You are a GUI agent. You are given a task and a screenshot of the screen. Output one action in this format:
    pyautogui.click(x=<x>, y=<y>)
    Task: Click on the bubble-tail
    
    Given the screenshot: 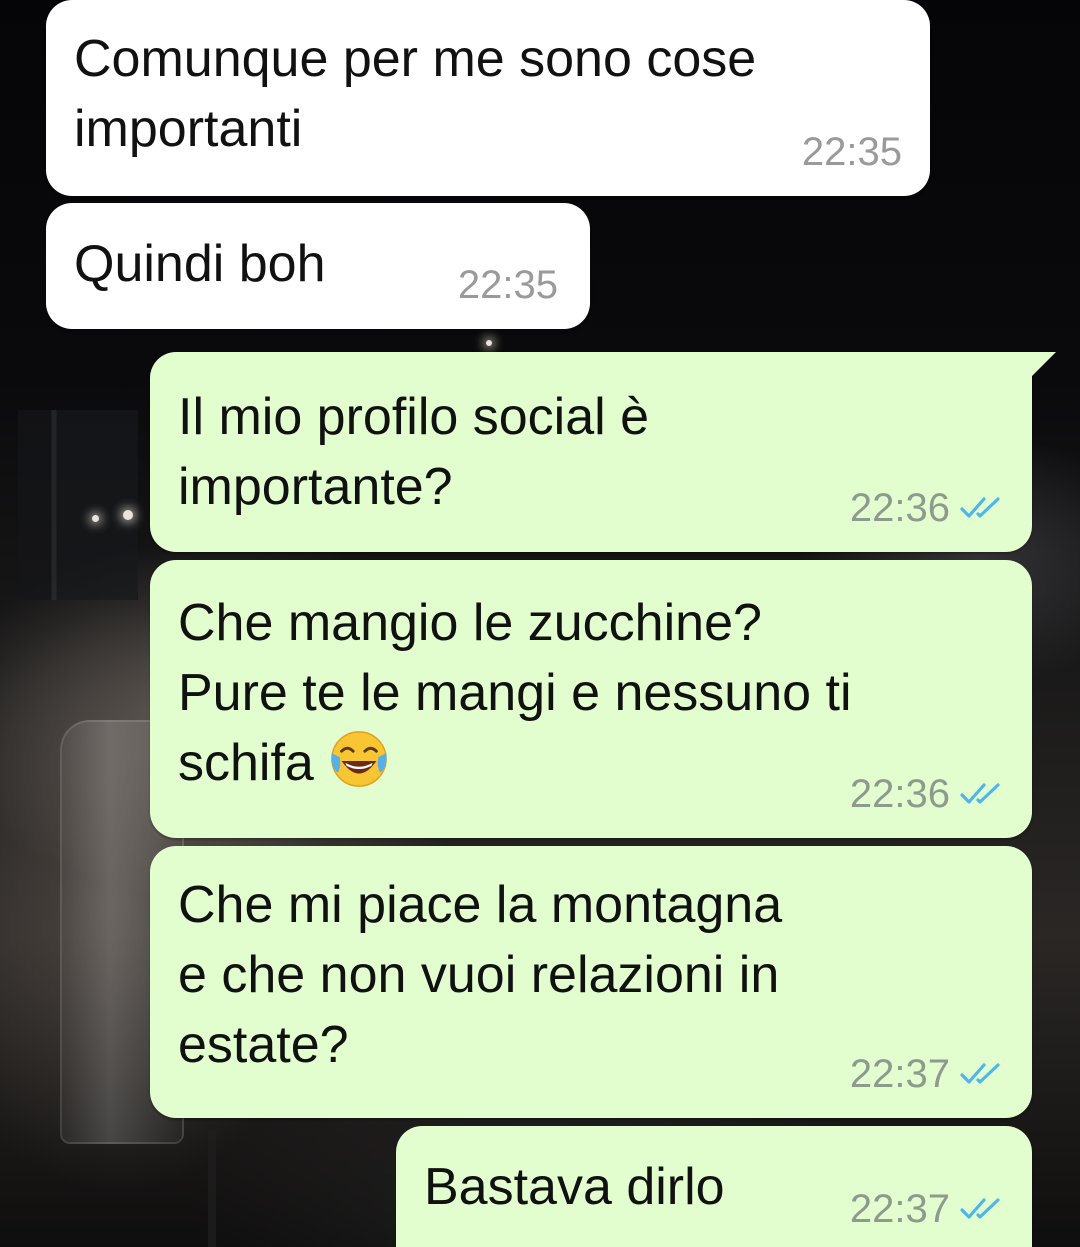 What is the action you would take?
    pyautogui.click(x=1041, y=367)
    